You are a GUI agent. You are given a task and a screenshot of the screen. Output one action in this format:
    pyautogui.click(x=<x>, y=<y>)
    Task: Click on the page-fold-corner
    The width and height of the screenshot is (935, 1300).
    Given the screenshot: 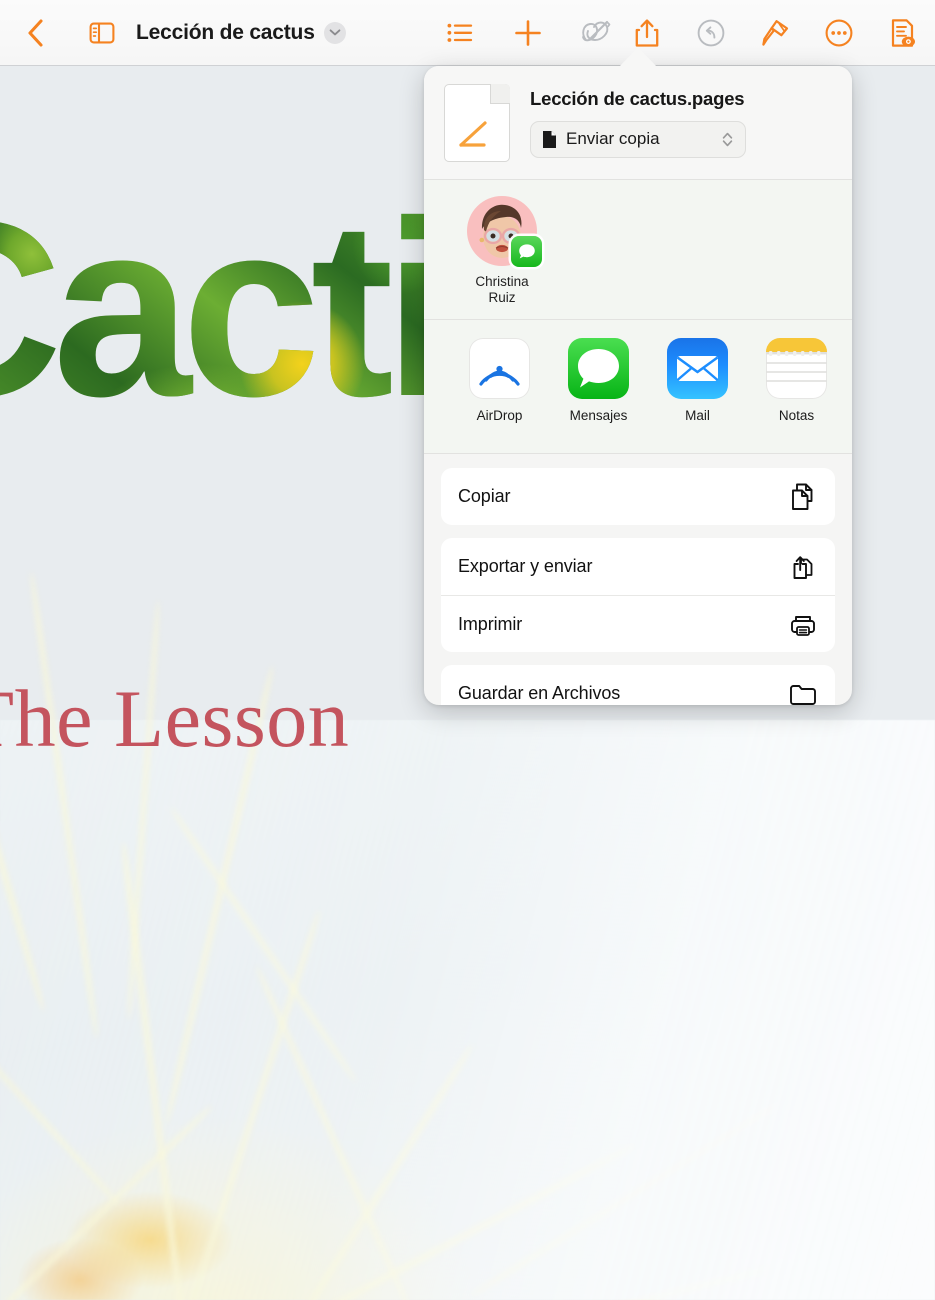 What is the action you would take?
    pyautogui.click(x=500, y=93)
    